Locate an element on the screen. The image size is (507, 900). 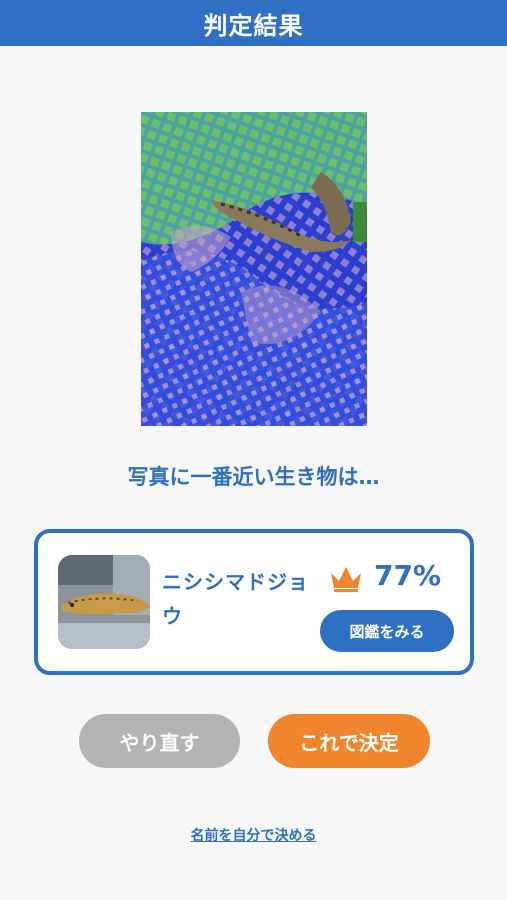
view-encyclopedia-button: 図鑑をみる is located at coordinates (387, 631).